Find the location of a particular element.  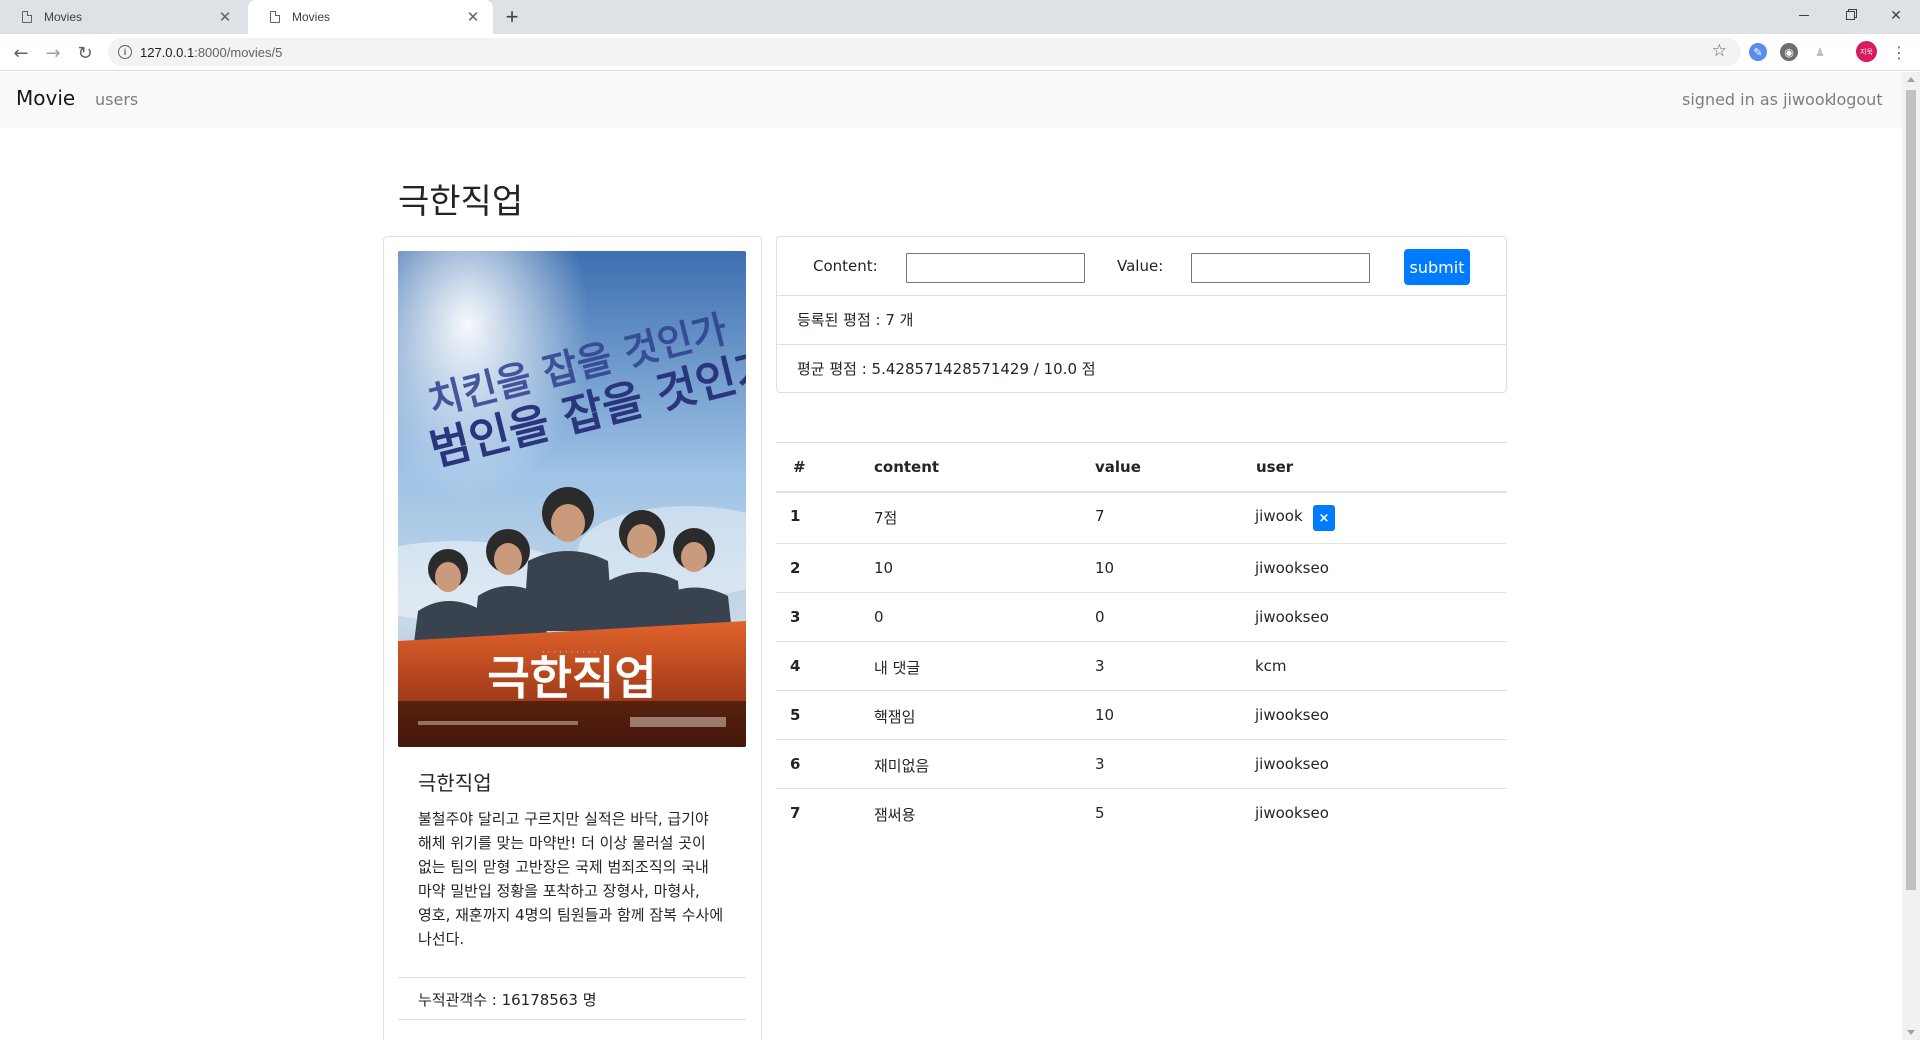

page-title: 극한직업 is located at coordinates (461, 202).